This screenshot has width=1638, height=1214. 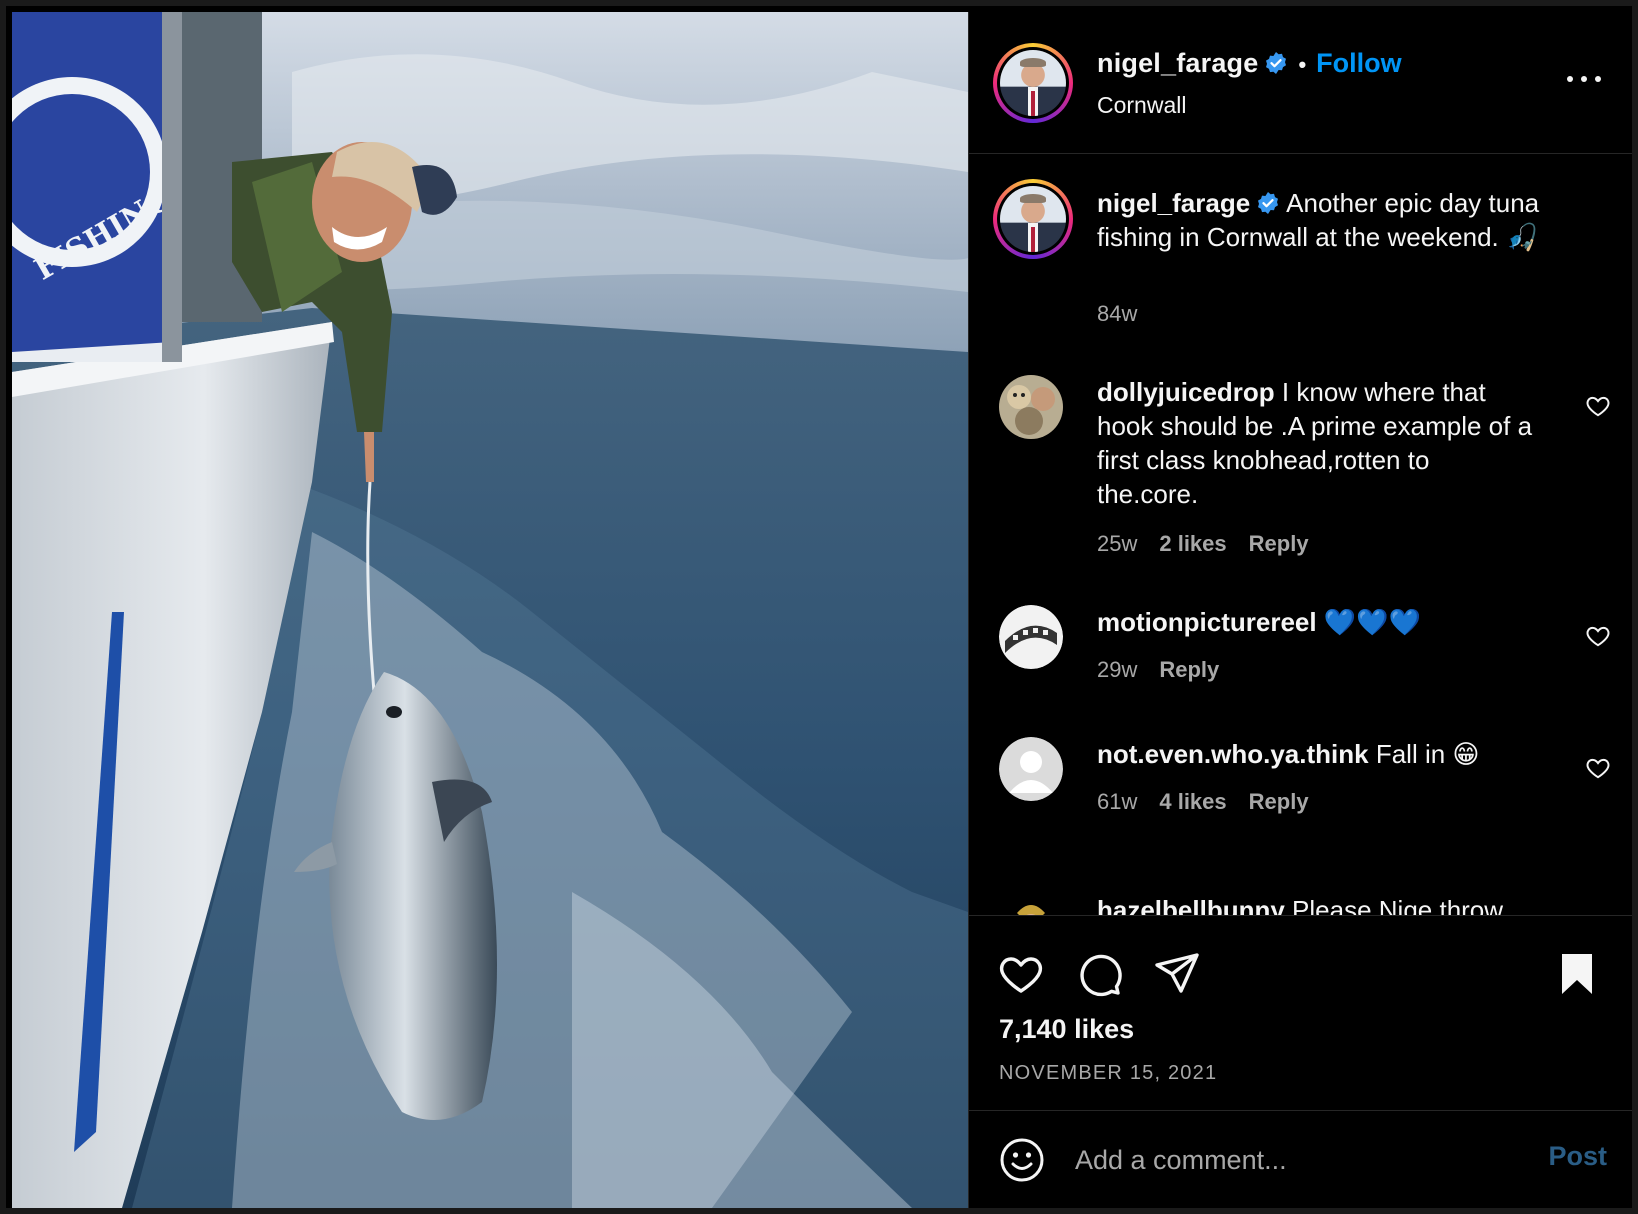 I want to click on comment-likes: 4 likes, so click(x=1192, y=801).